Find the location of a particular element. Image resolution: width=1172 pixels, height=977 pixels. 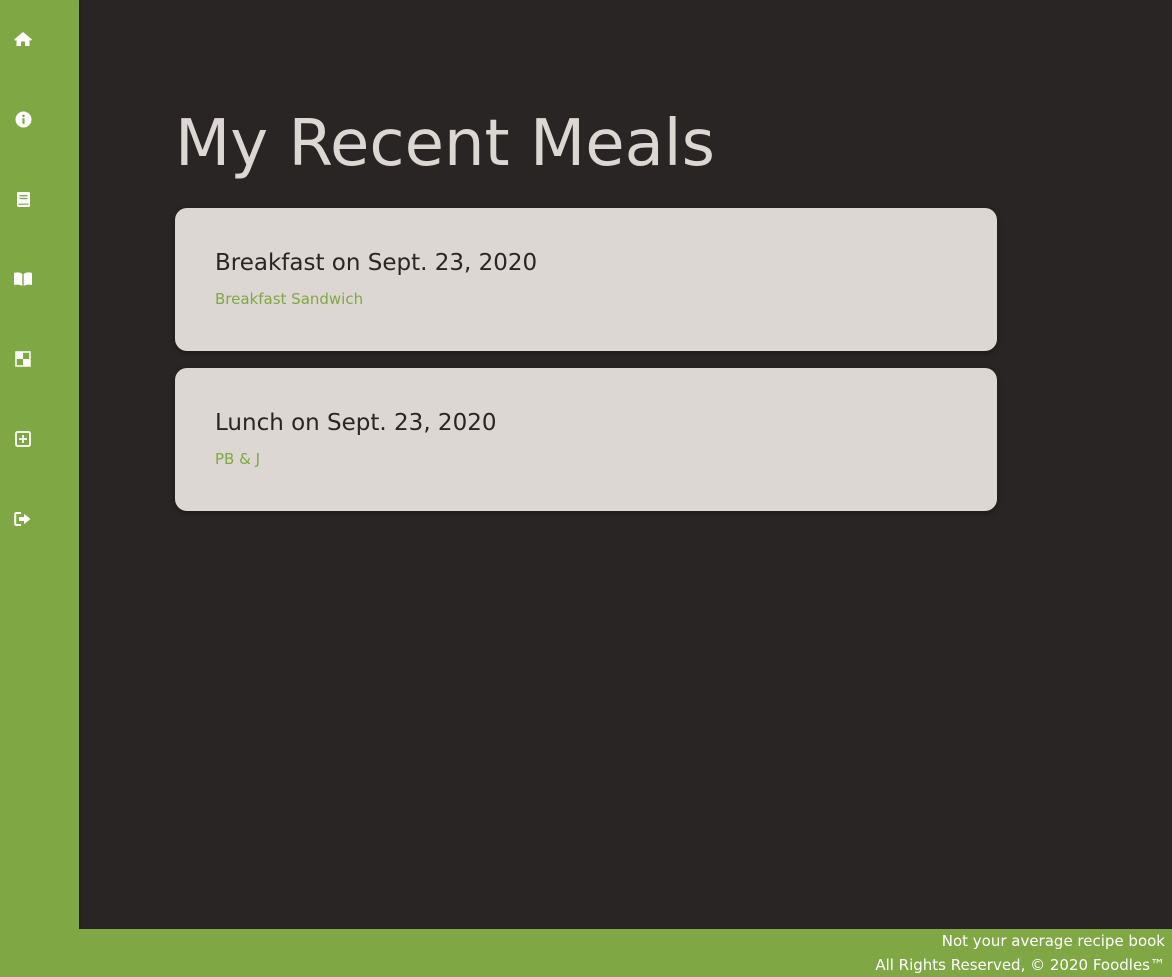

sidebar-item-logout is located at coordinates (23, 519).